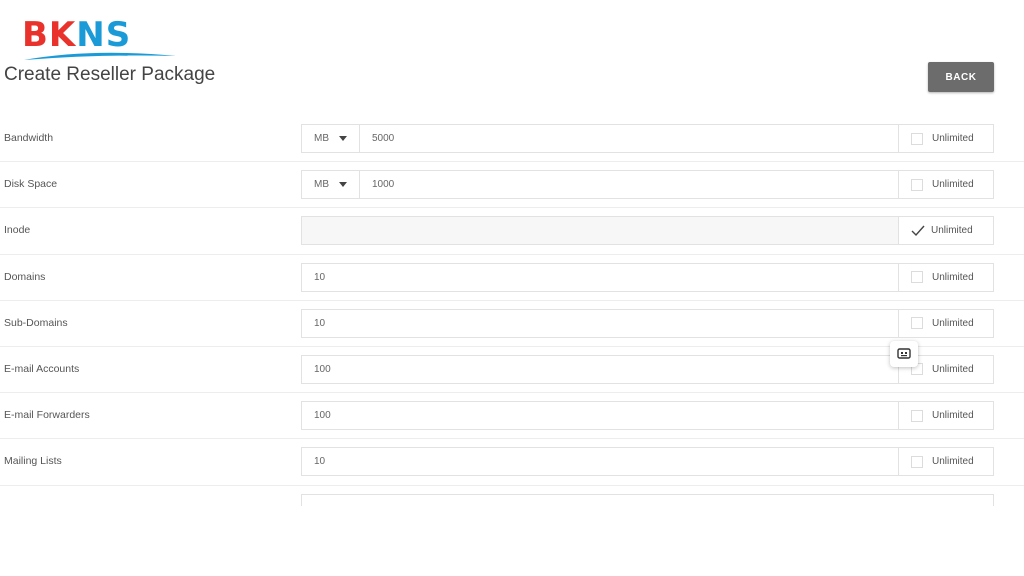 This screenshot has width=1024, height=576. I want to click on disk-space-input: 1000, so click(629, 184).